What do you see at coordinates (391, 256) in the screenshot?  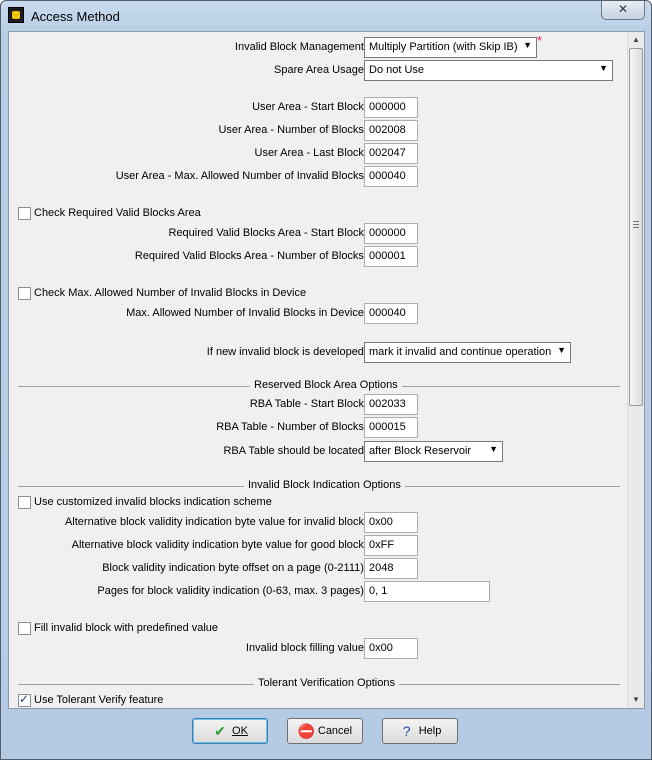 I see `required-valid-number-field: 000001` at bounding box center [391, 256].